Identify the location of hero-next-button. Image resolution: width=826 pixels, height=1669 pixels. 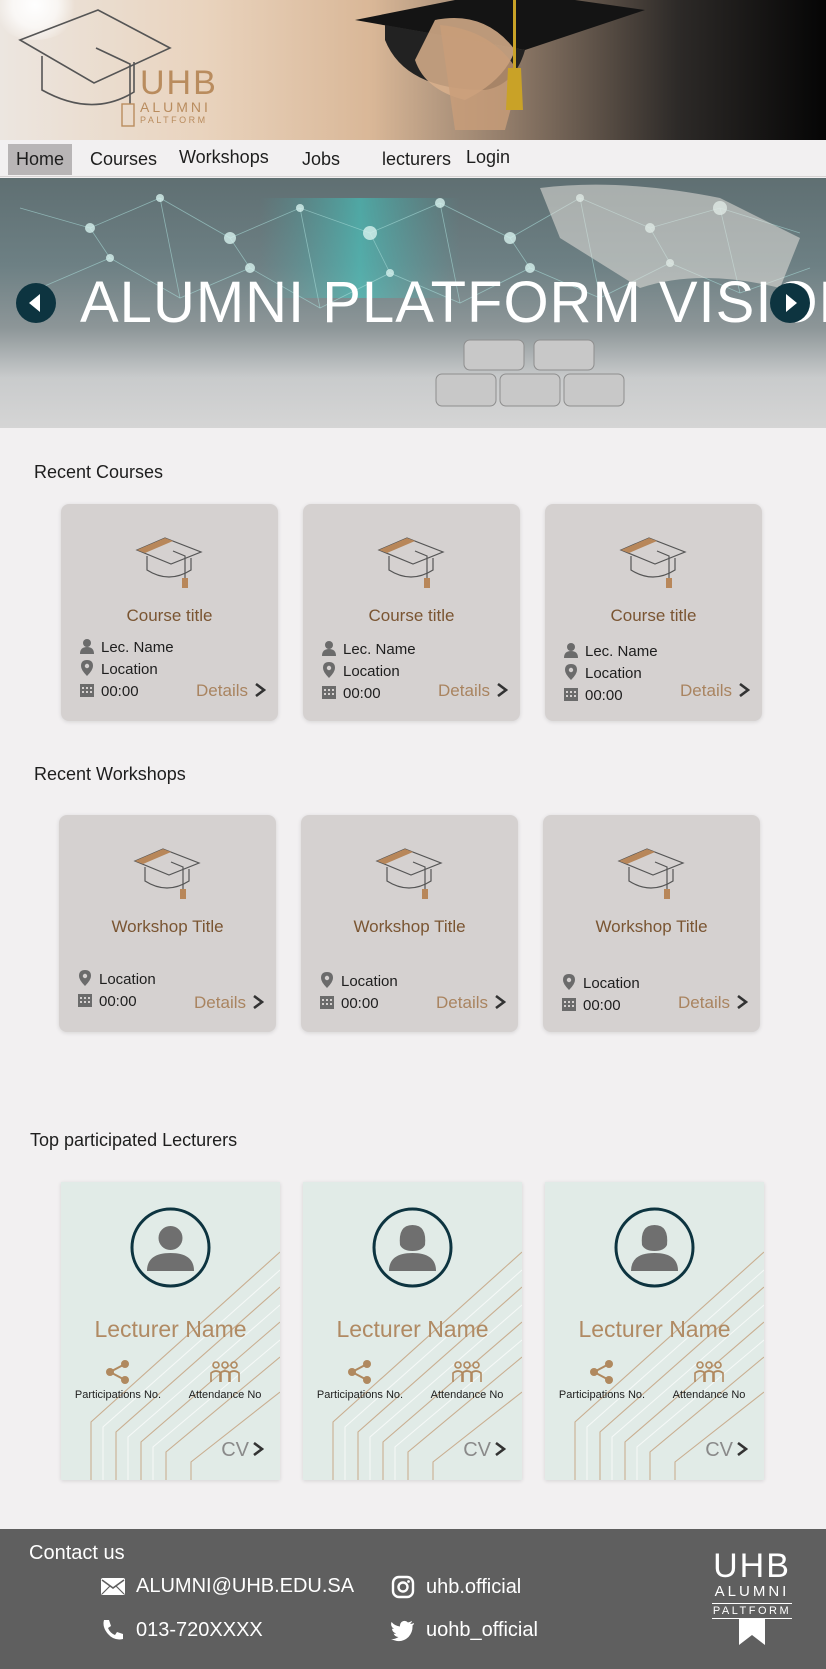
(790, 303).